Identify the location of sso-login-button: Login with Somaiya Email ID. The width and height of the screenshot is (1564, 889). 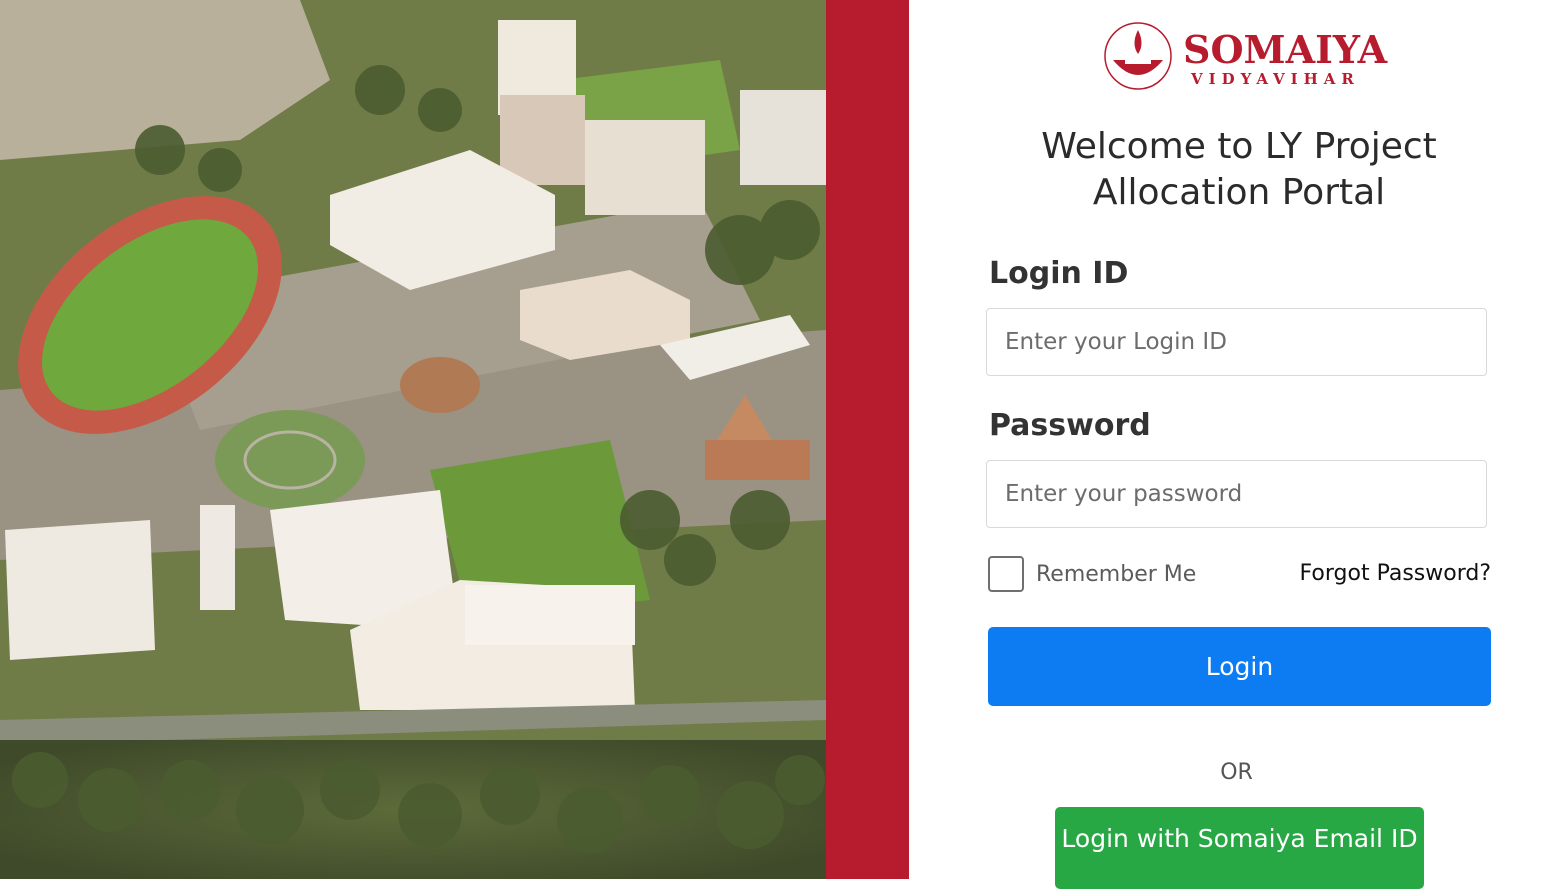
(1239, 848).